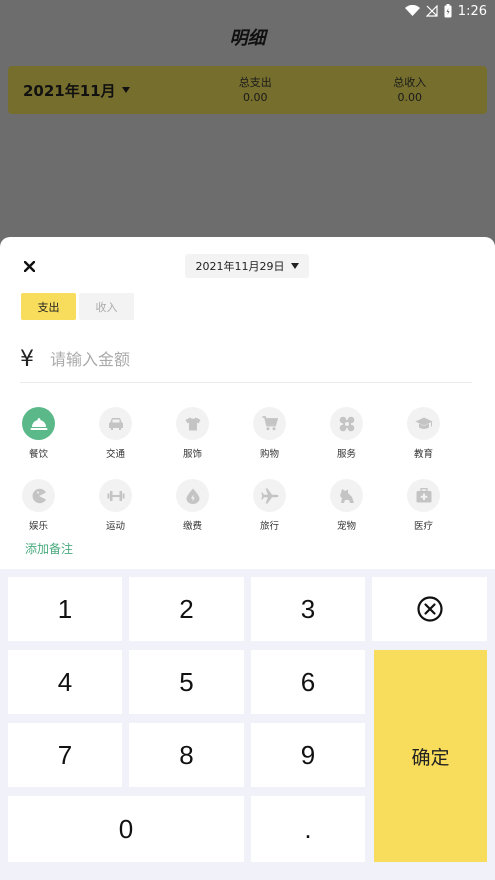 The width and height of the screenshot is (495, 880). What do you see at coordinates (247, 11) in the screenshot?
I see `status-bar: 1:26` at bounding box center [247, 11].